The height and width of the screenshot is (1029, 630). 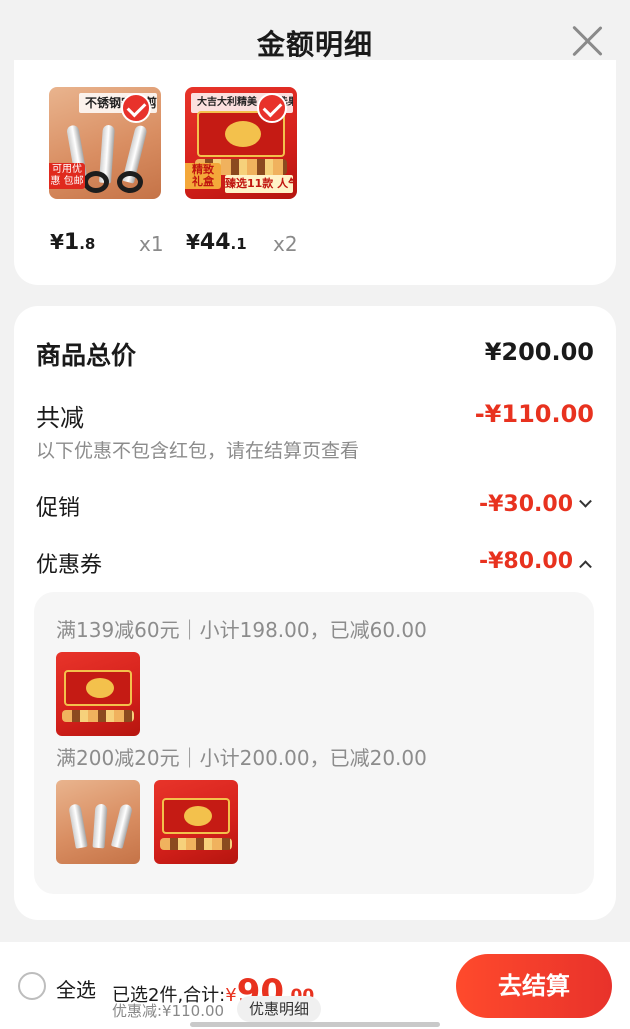 I want to click on price-dec: .1, so click(x=238, y=244).